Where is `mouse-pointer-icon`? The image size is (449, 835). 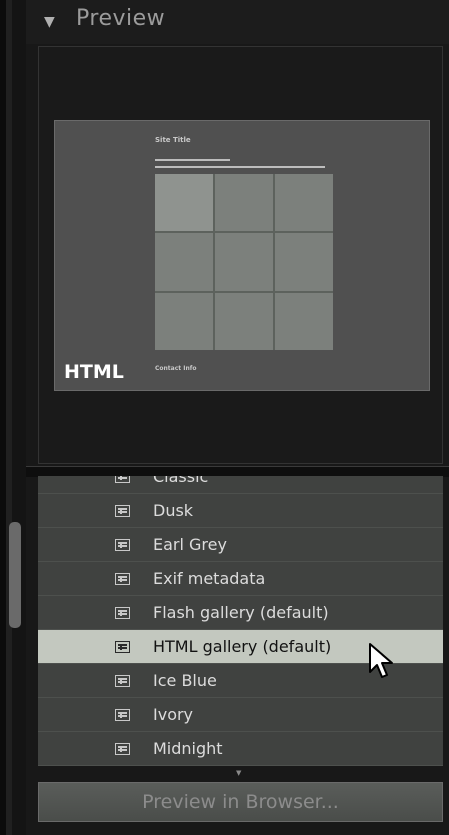
mouse-pointer-icon is located at coordinates (381, 660).